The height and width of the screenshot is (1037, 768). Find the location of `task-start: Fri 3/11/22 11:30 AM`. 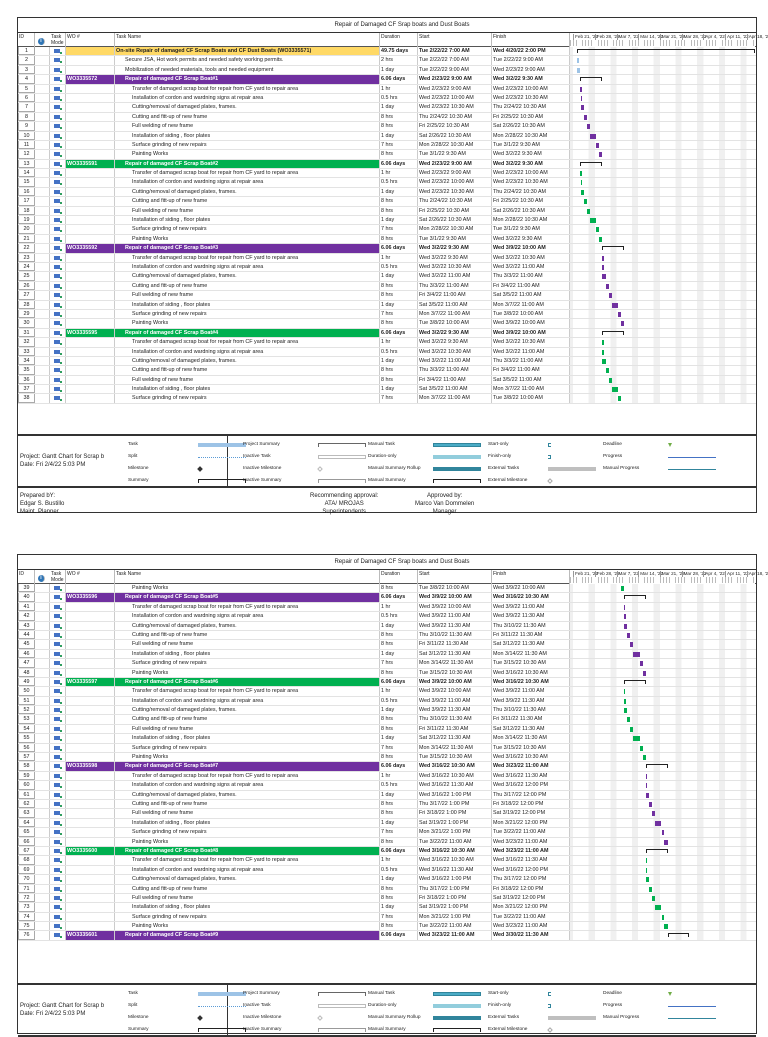

task-start: Fri 3/11/22 11:30 AM is located at coordinates (455, 729).